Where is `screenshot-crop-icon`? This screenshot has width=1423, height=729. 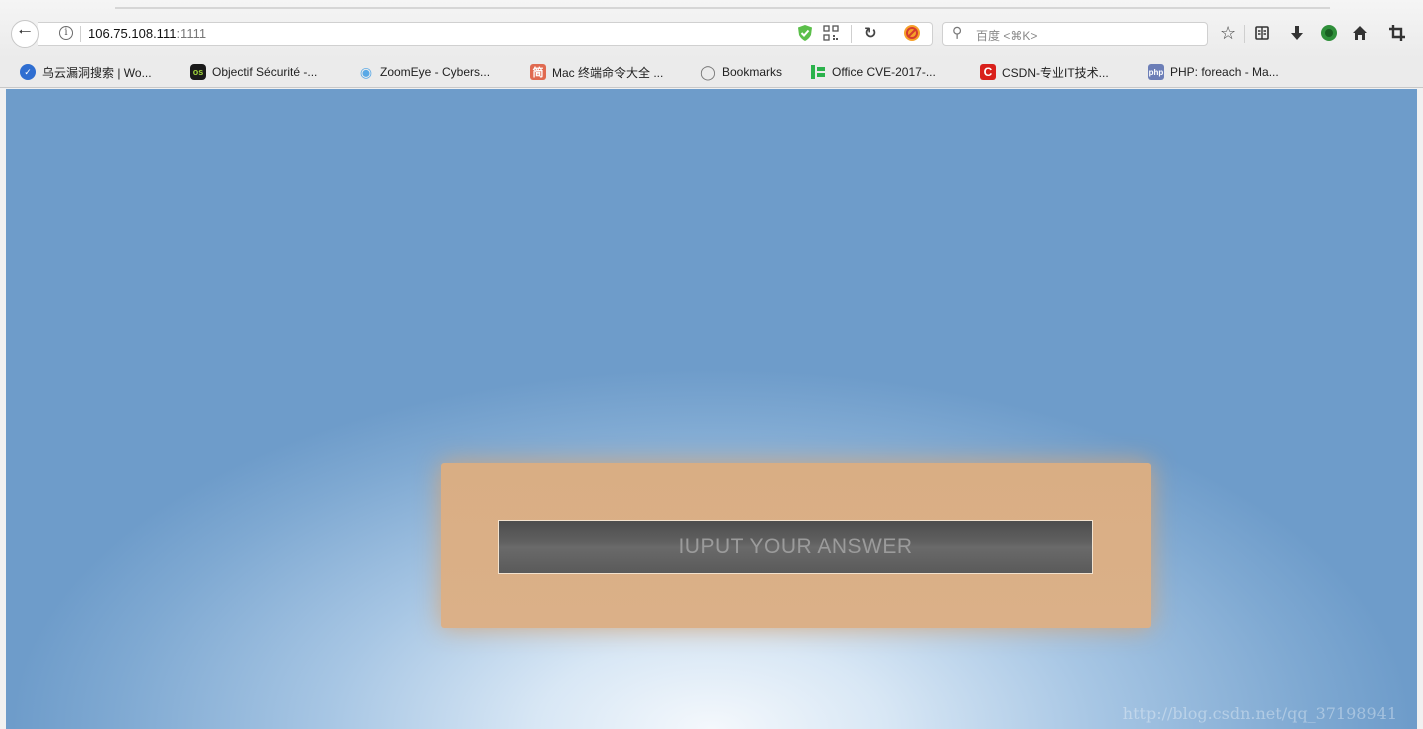 screenshot-crop-icon is located at coordinates (1397, 33).